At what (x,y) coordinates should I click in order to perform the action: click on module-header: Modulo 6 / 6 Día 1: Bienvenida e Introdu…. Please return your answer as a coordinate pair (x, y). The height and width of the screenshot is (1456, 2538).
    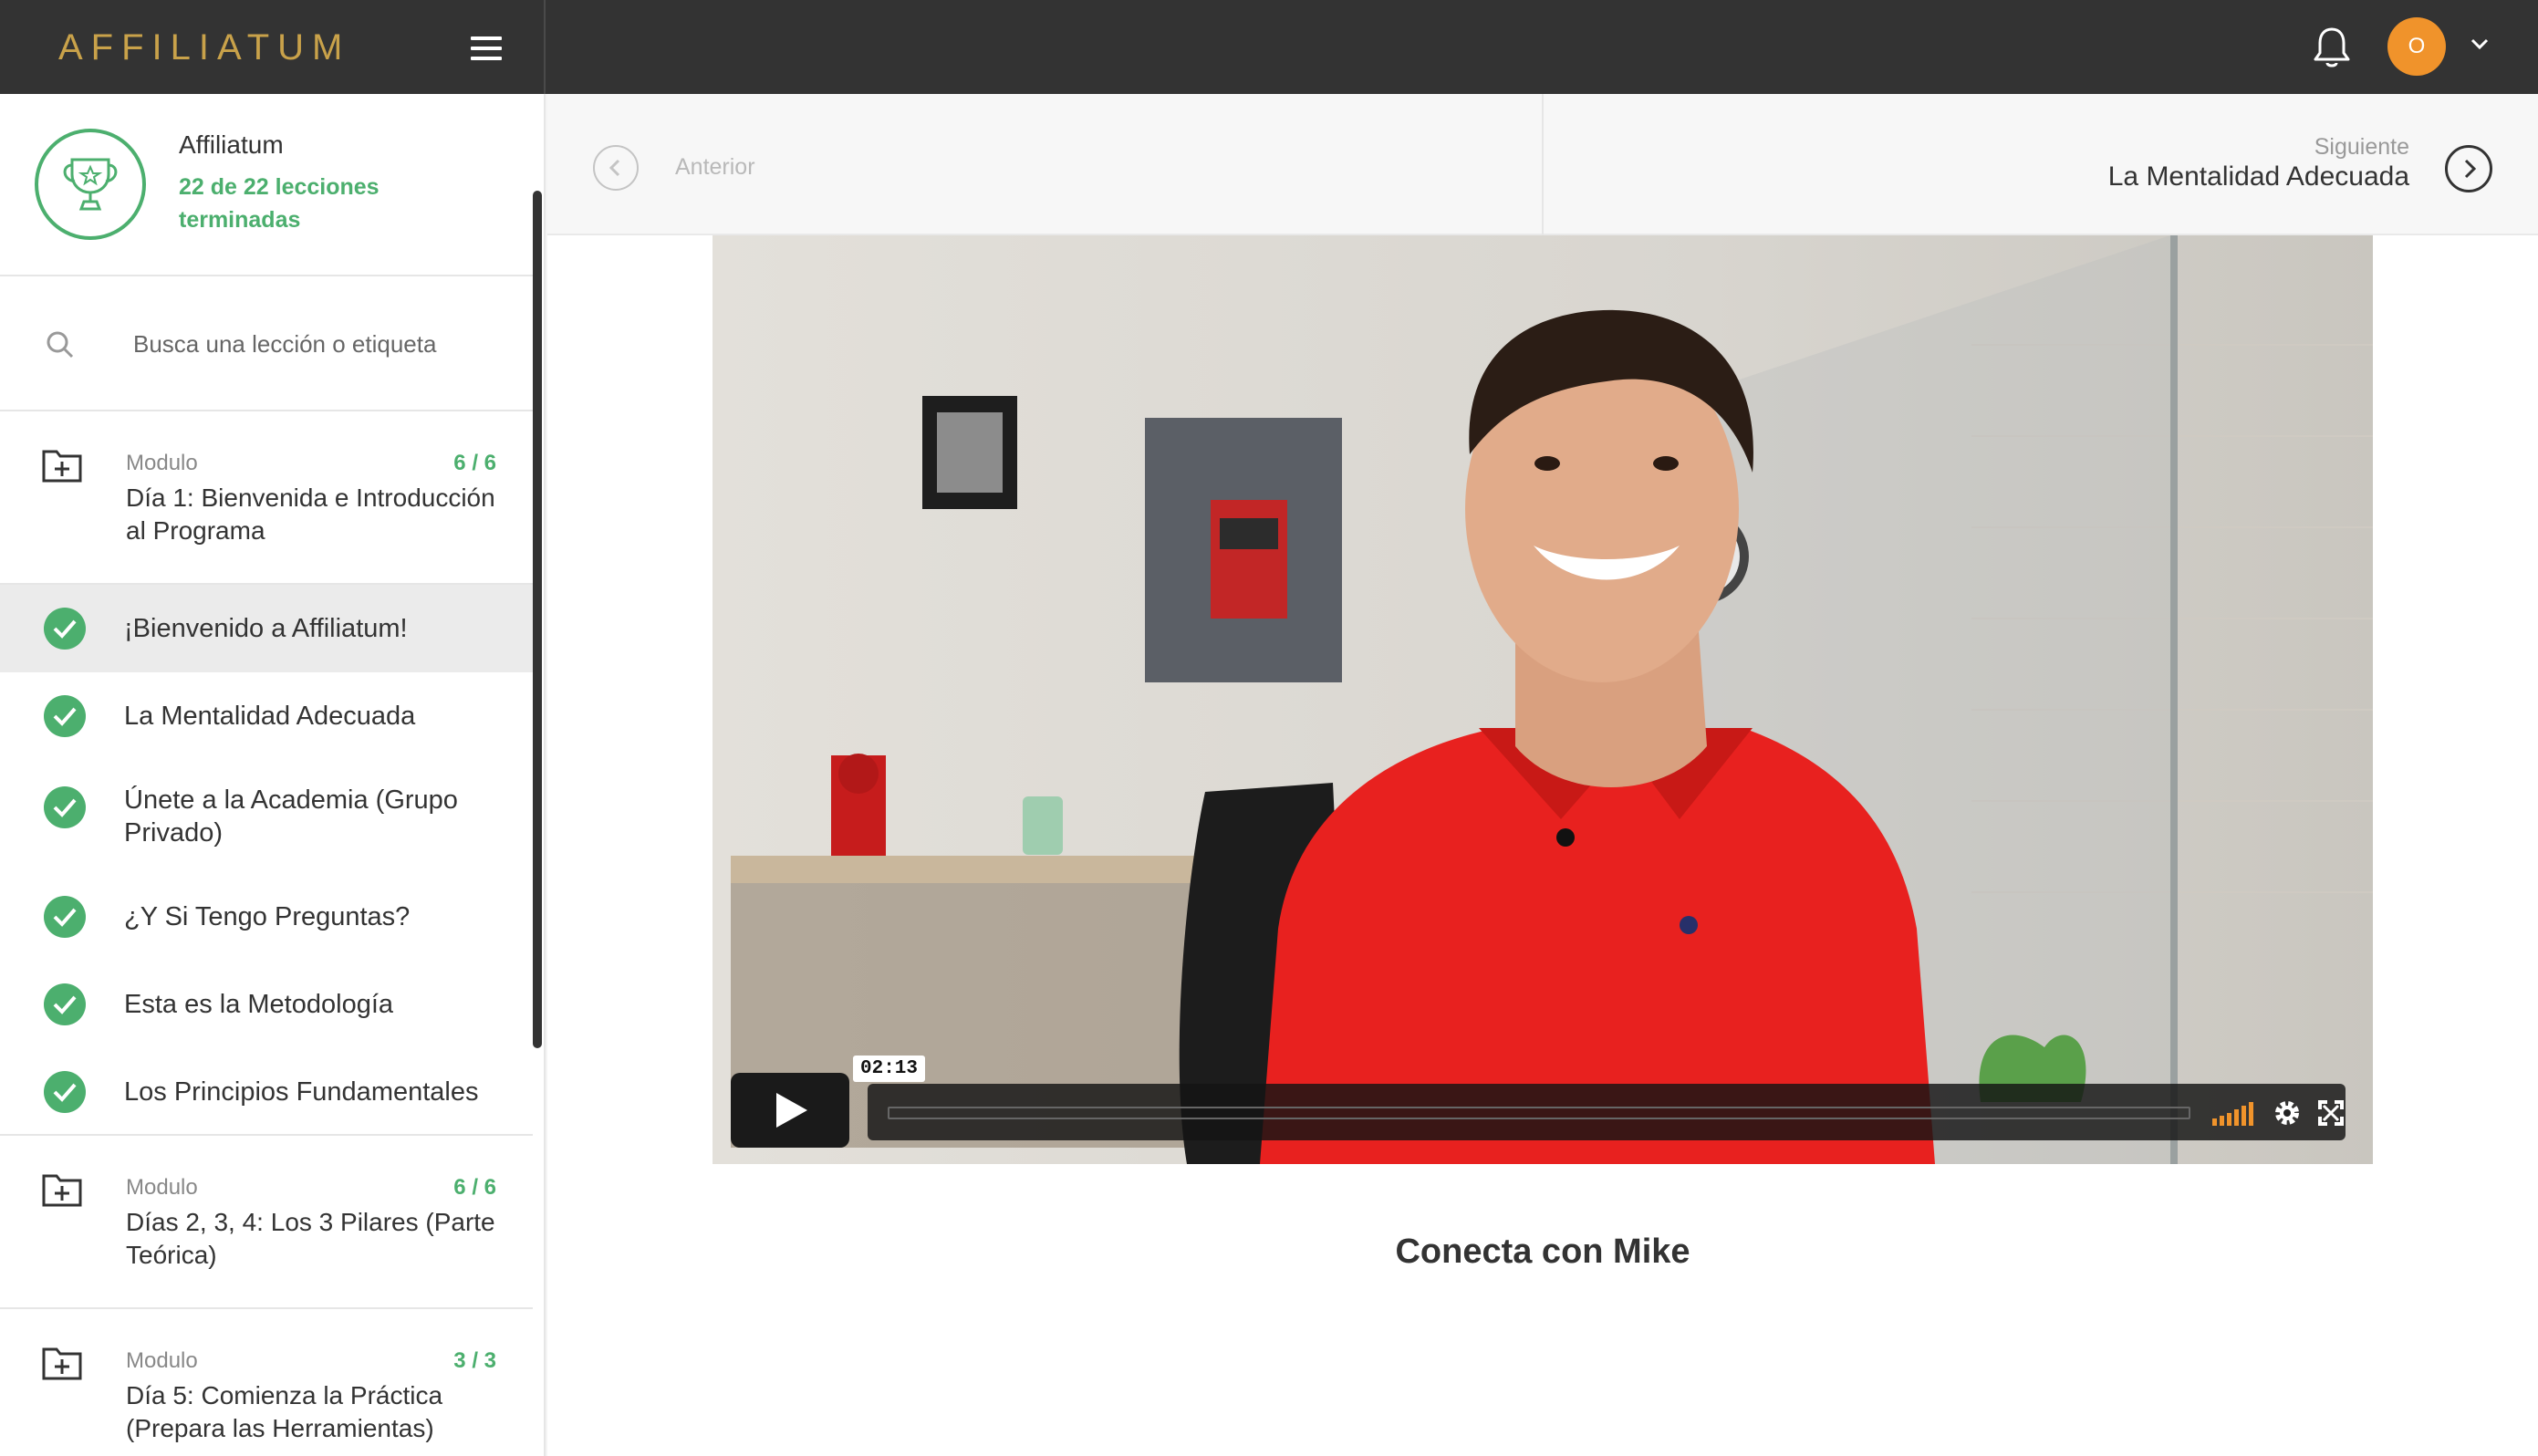
    Looking at the image, I should click on (266, 498).